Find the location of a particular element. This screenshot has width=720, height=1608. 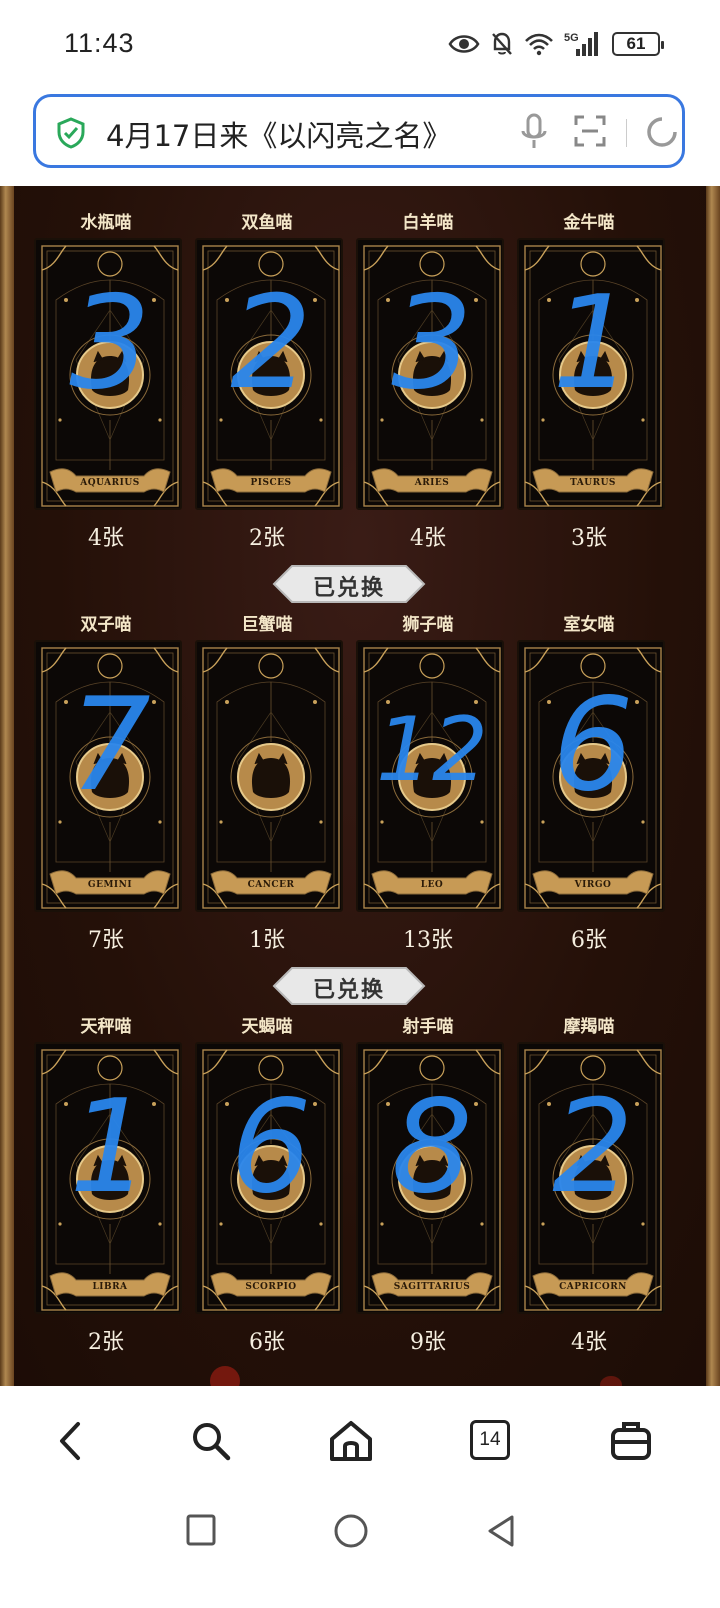

frame-right is located at coordinates (713, 786).